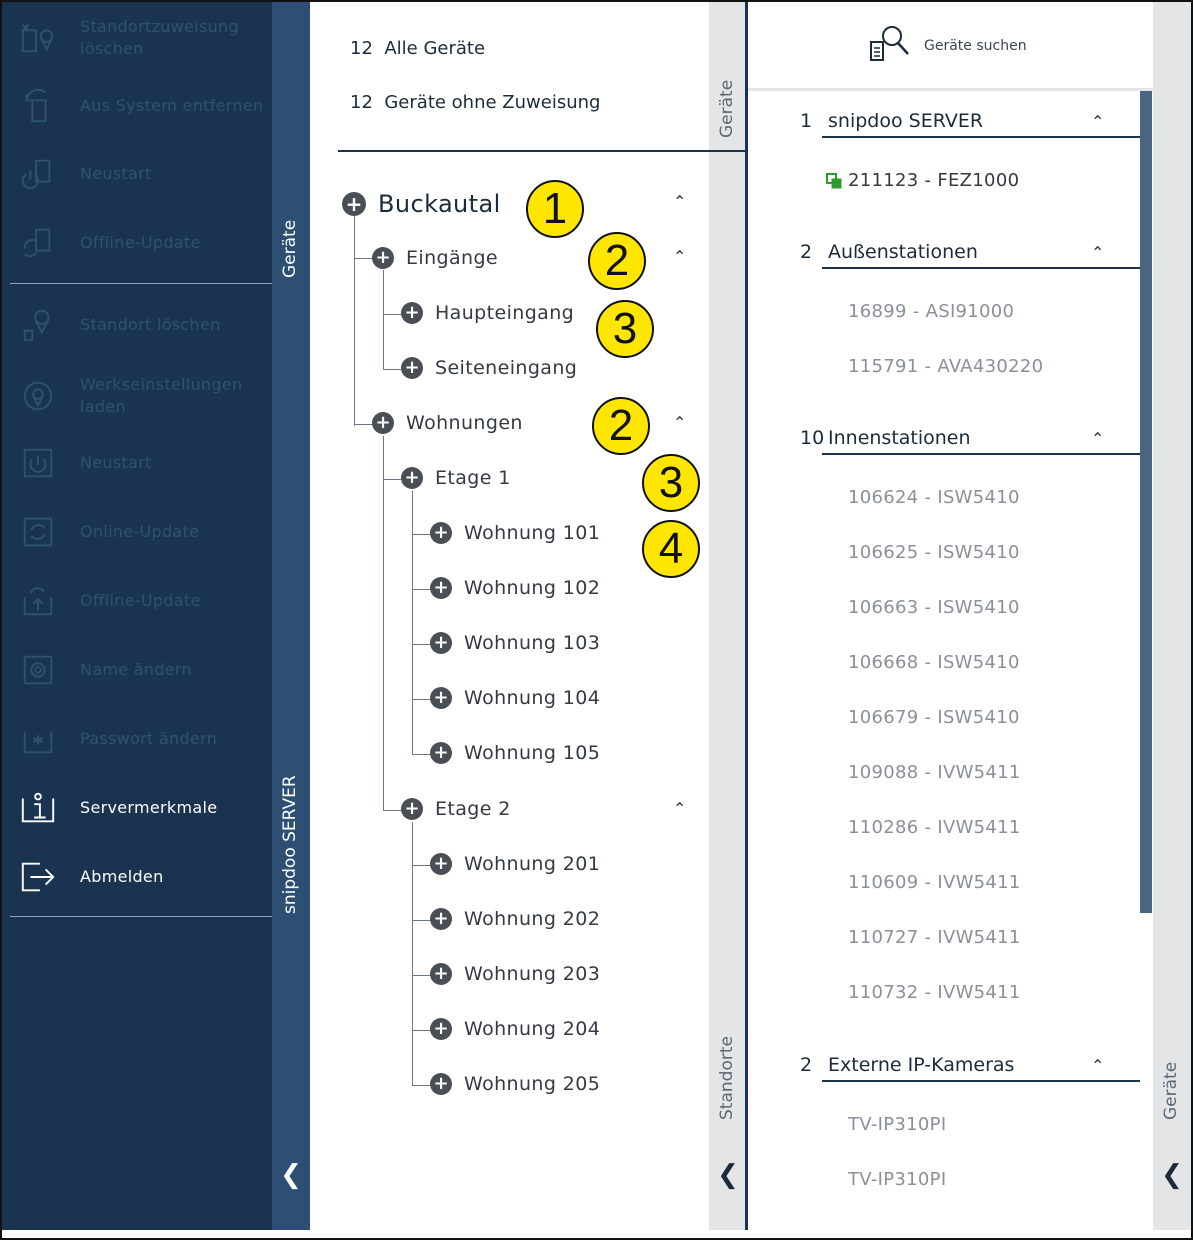  I want to click on tree-node-unit: + Wohnung 202, so click(515, 919).